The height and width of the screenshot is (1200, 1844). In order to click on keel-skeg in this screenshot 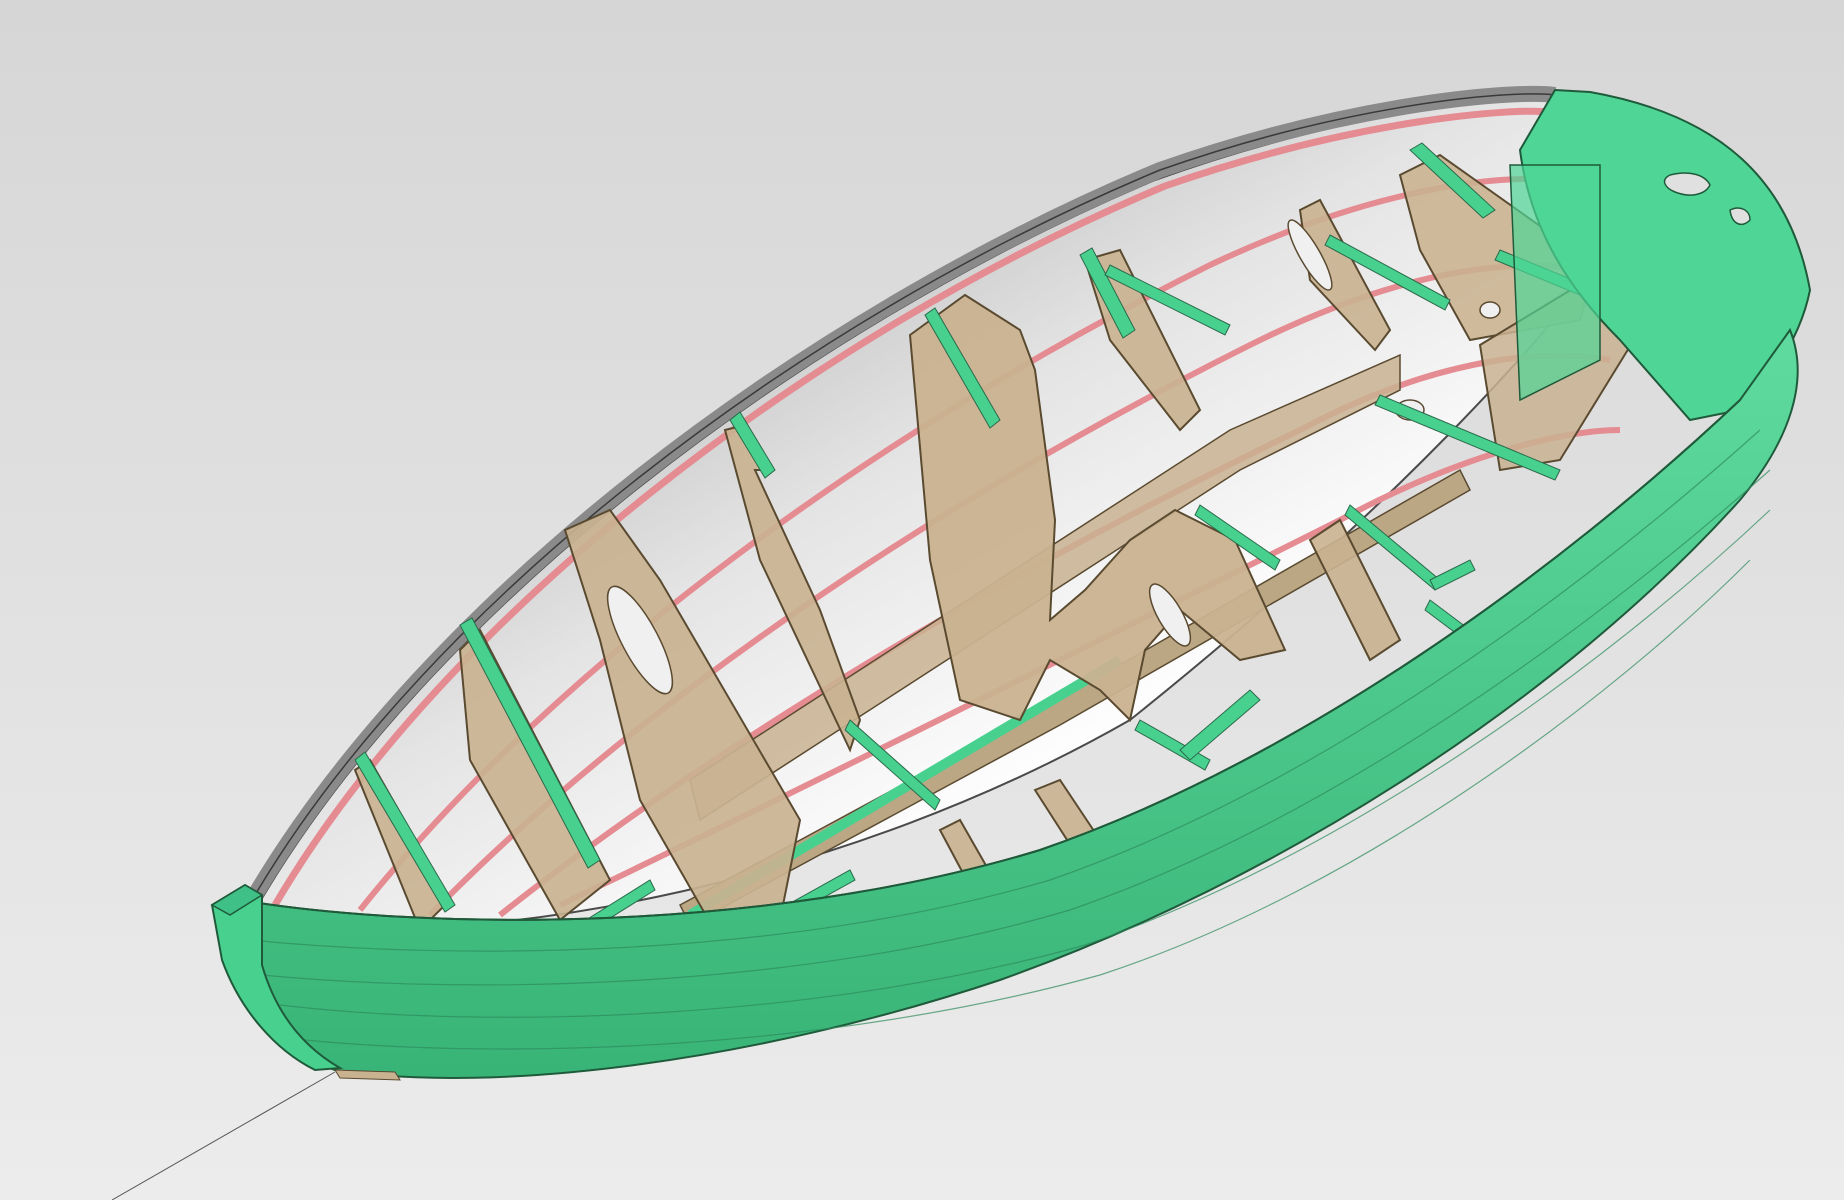, I will do `click(367, 1075)`.